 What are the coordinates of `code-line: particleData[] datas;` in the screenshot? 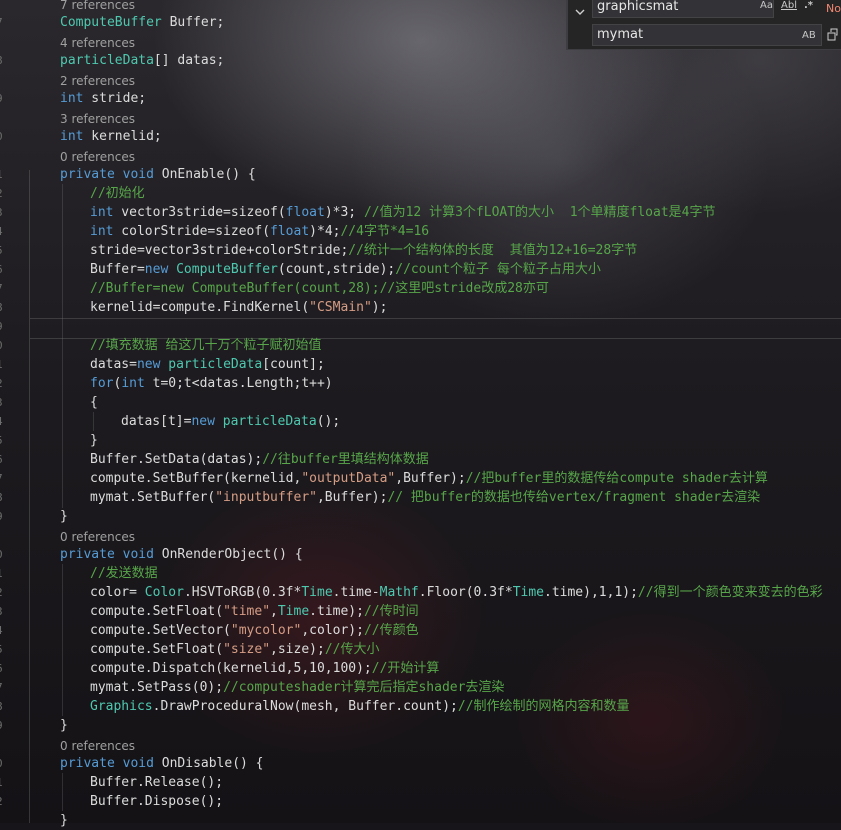 It's located at (142, 60).